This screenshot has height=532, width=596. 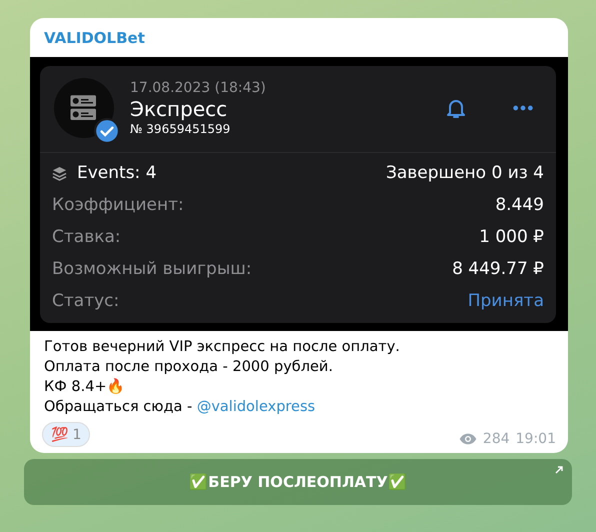 What do you see at coordinates (222, 347) in the screenshot?
I see `message-text: Готов вечерний VIP экспресс на после оплату.` at bounding box center [222, 347].